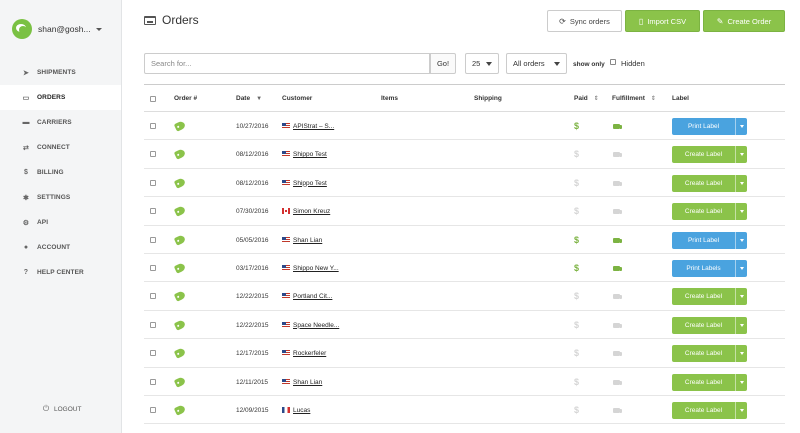 The height and width of the screenshot is (433, 800). I want to click on page-size-select: 25, so click(482, 63).